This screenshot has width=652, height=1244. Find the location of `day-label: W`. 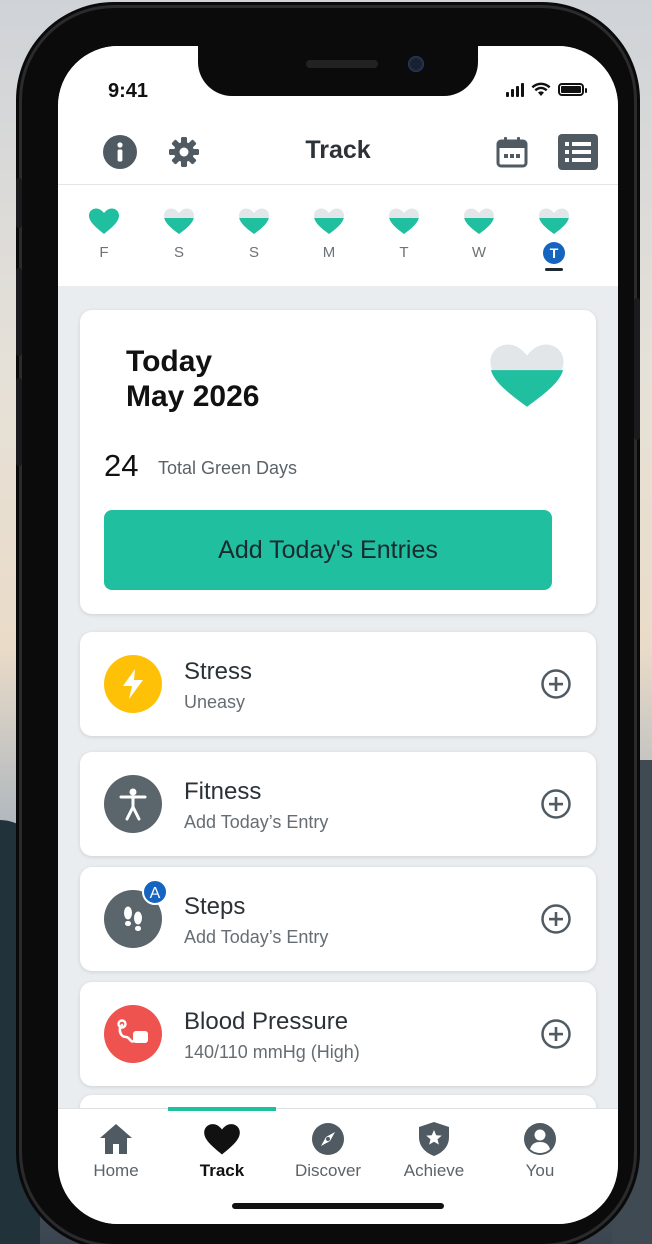

day-label: W is located at coordinates (479, 252).